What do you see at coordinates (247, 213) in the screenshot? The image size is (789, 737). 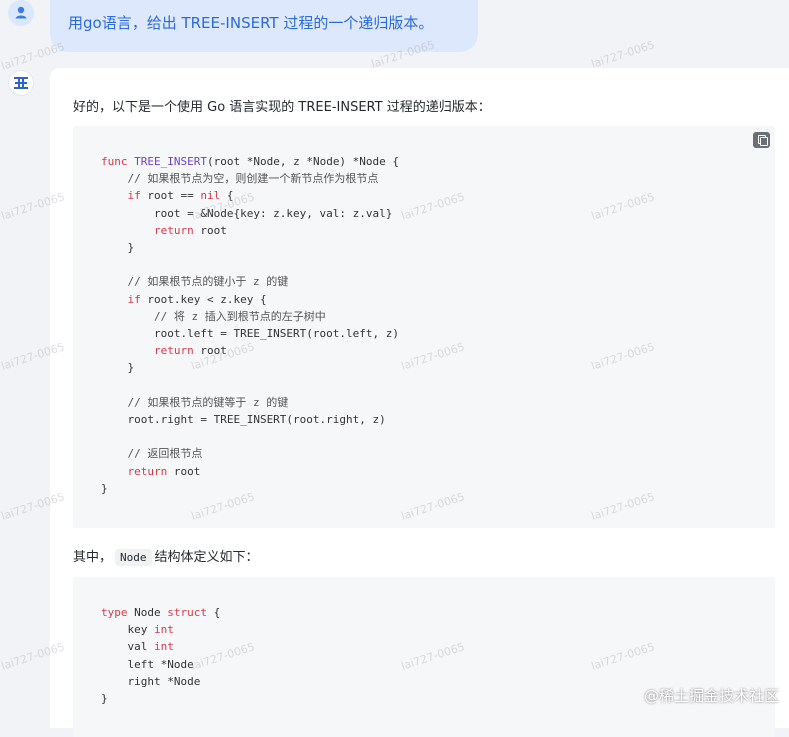 I see `code-line: root = &Node{key: z.key, val: z.val}` at bounding box center [247, 213].